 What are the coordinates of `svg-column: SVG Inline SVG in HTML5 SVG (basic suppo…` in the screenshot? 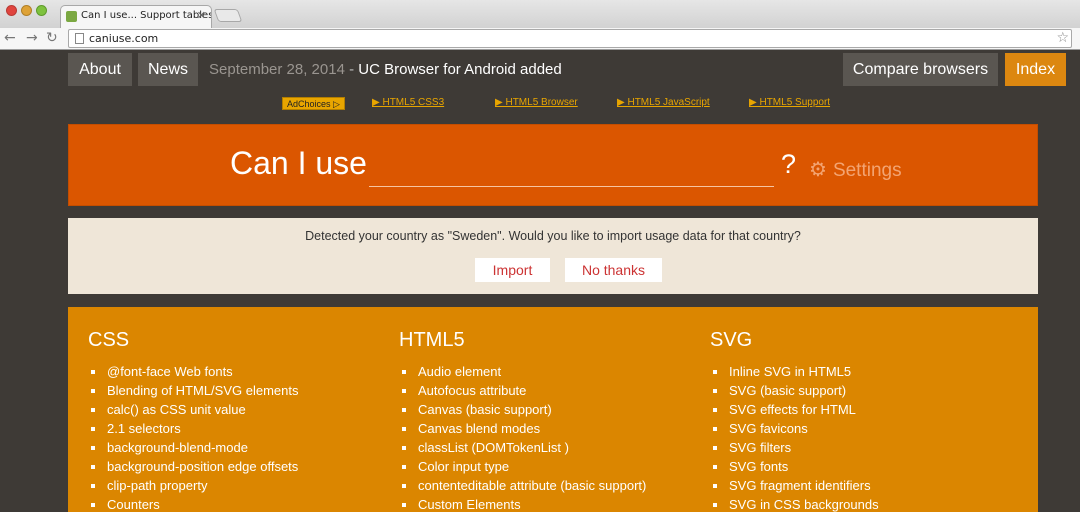 It's located at (794, 420).